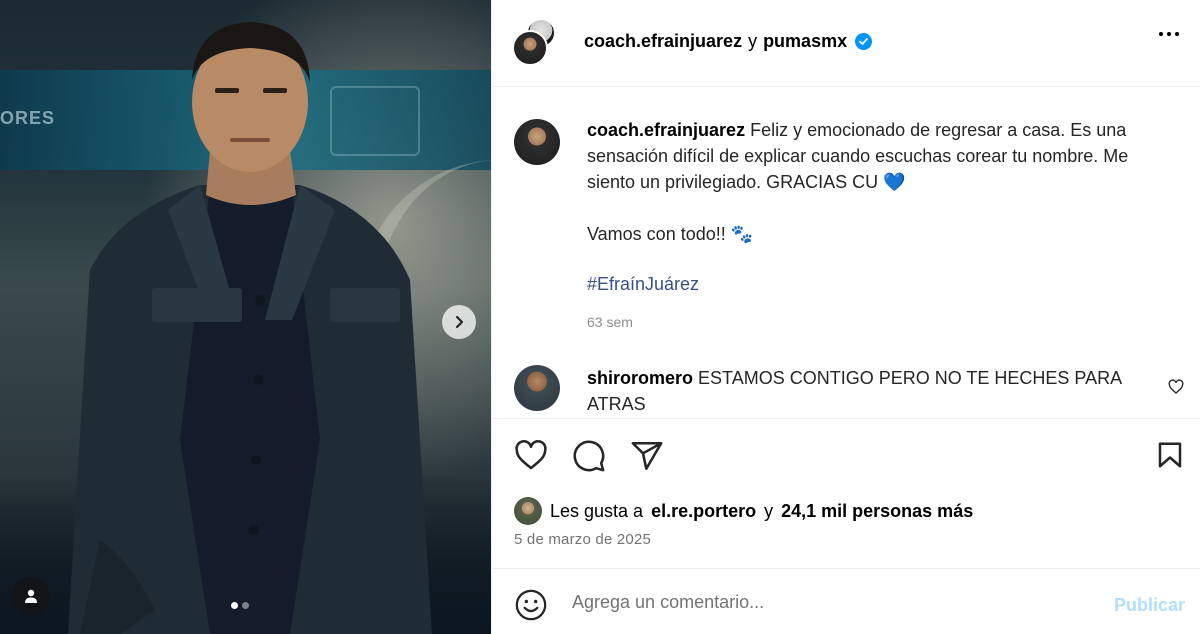  Describe the element at coordinates (582, 539) in the screenshot. I see `post-date: 5 de marzo de 2025` at that location.